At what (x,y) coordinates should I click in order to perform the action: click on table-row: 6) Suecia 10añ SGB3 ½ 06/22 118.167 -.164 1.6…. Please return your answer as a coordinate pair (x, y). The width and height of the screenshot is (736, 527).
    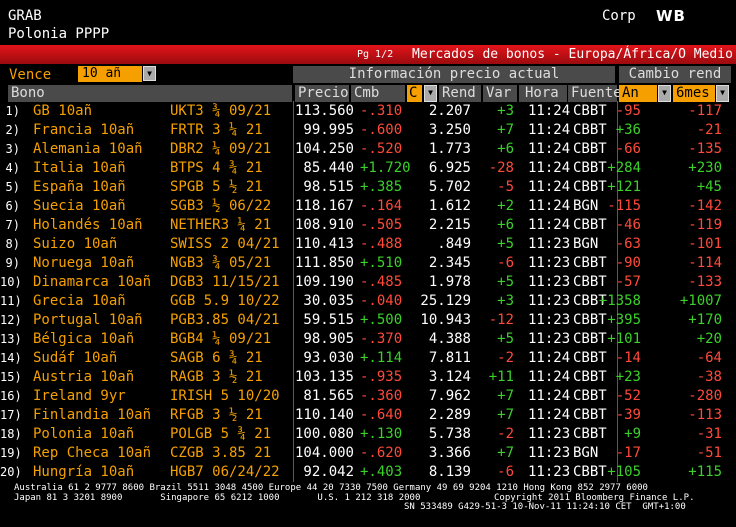
    Looking at the image, I should click on (368, 206).